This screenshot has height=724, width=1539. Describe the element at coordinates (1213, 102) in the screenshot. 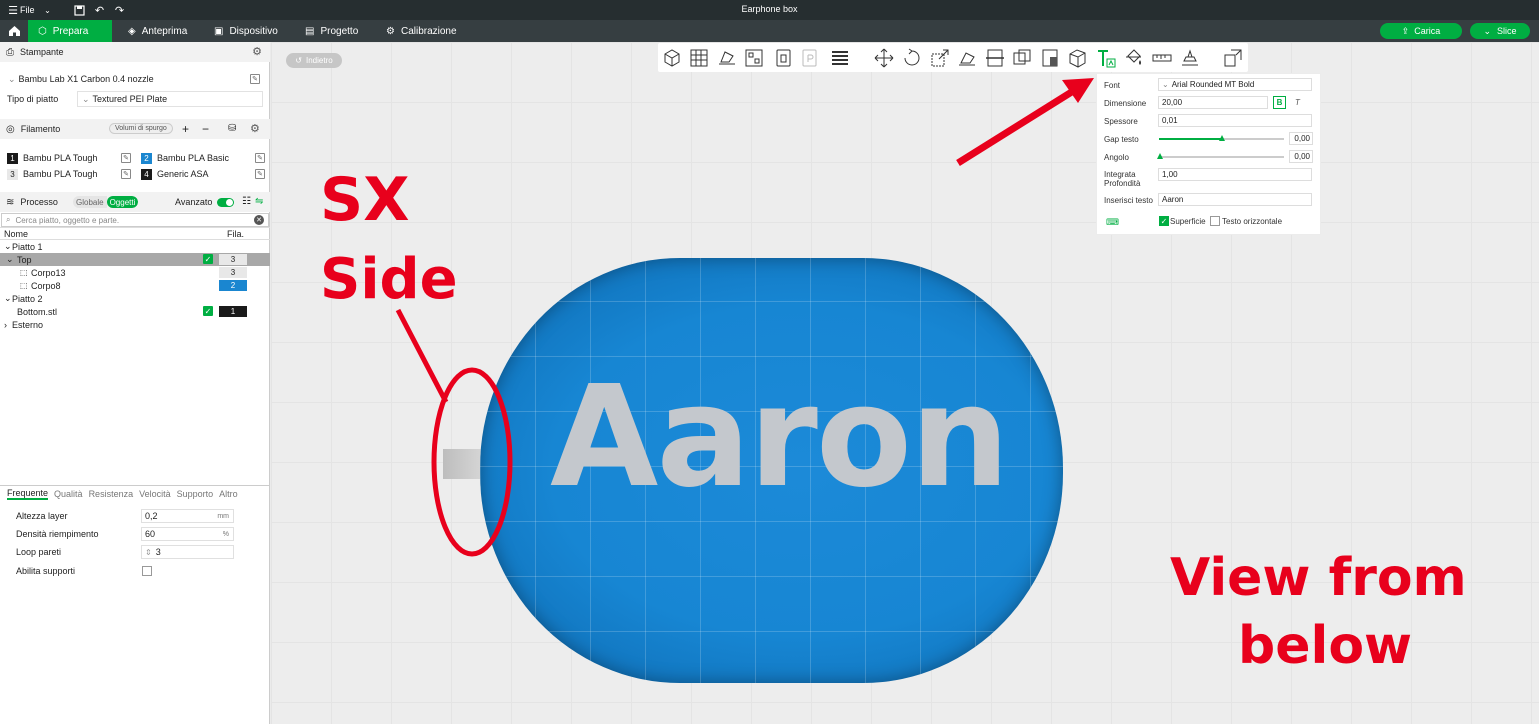

I see `size-input: 20,00` at that location.